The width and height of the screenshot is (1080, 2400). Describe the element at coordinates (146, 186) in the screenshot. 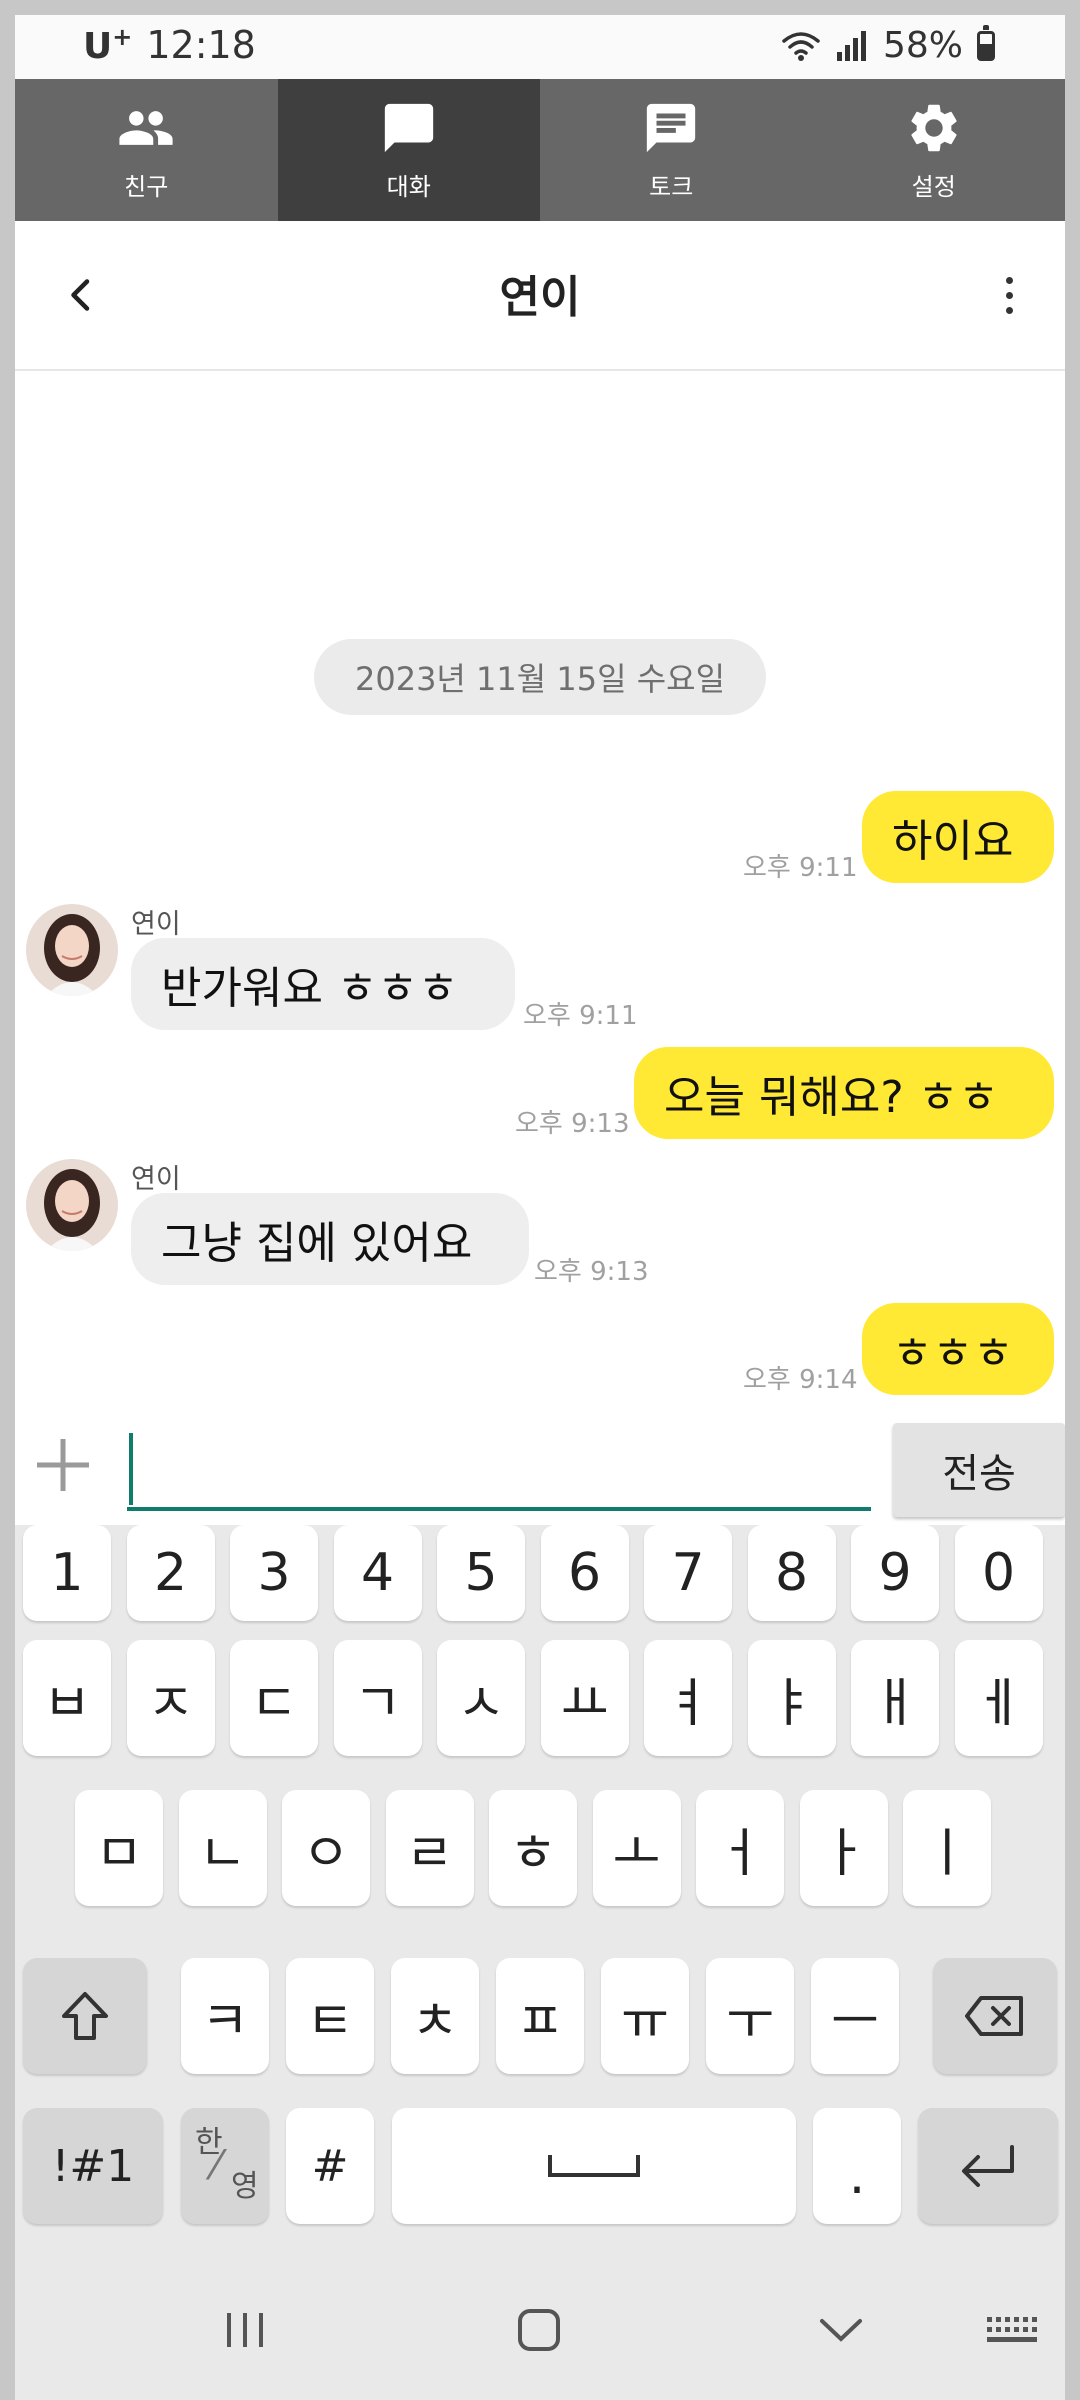

I see `tab-label: 친구` at that location.